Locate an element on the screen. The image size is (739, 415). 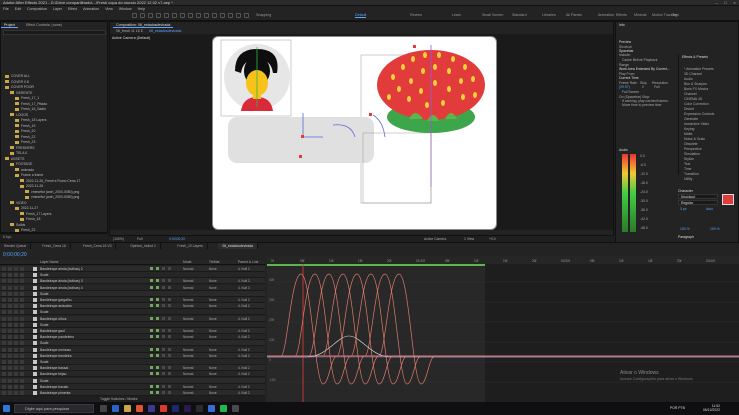
layer-row: Scale is located at coordinates (132, 343).